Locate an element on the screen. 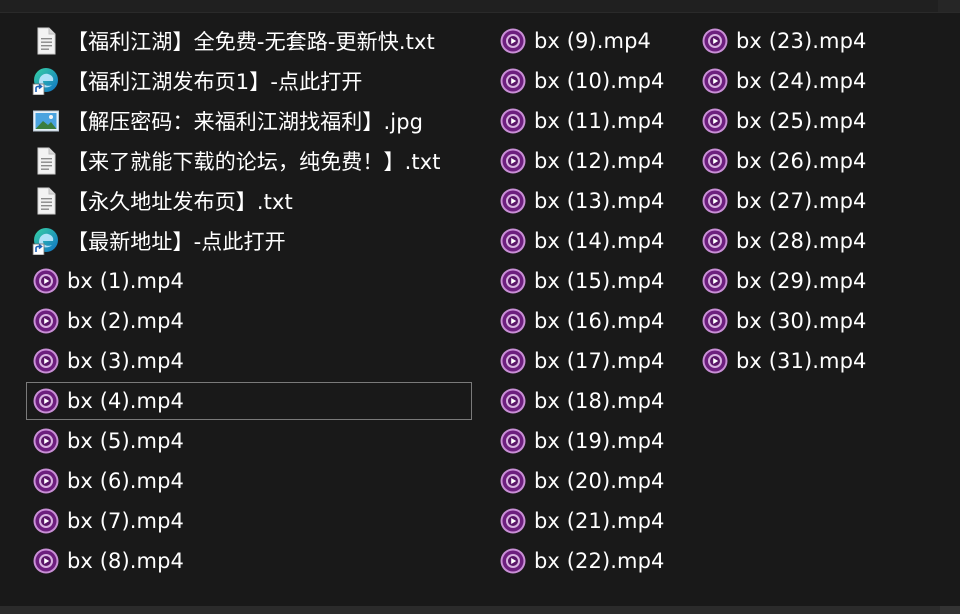 This screenshot has width=960, height=614. file-name-label: bx (20).mp4 is located at coordinates (599, 481).